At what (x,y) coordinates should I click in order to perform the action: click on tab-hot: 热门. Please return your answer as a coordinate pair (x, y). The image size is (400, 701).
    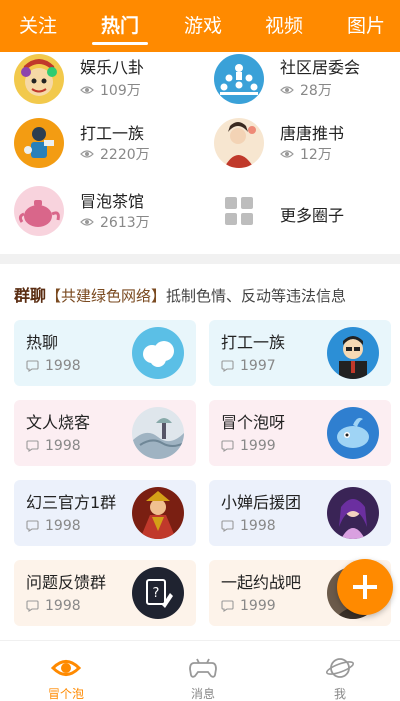
    Looking at the image, I should click on (120, 26).